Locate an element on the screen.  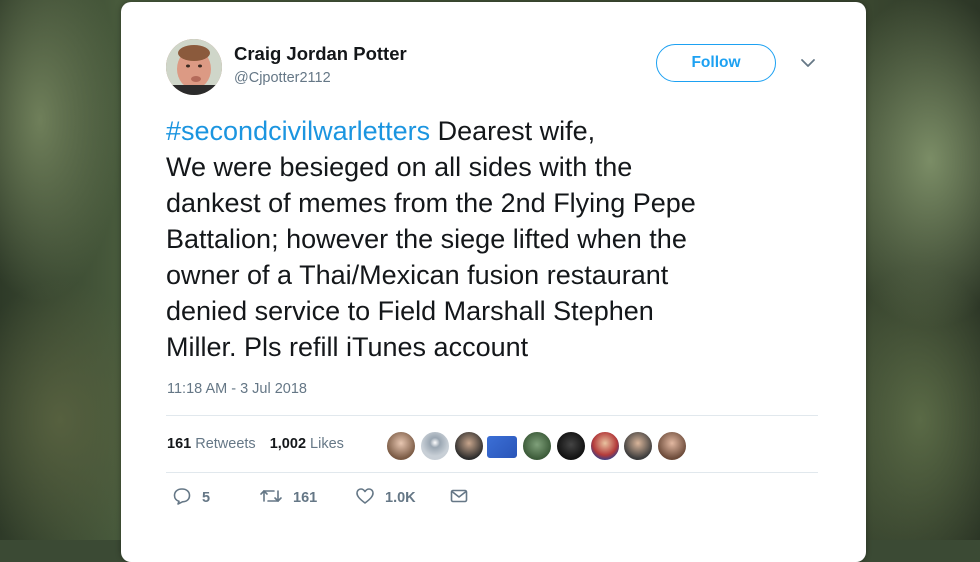
tweet-line: Dearest wife, is located at coordinates (513, 131).